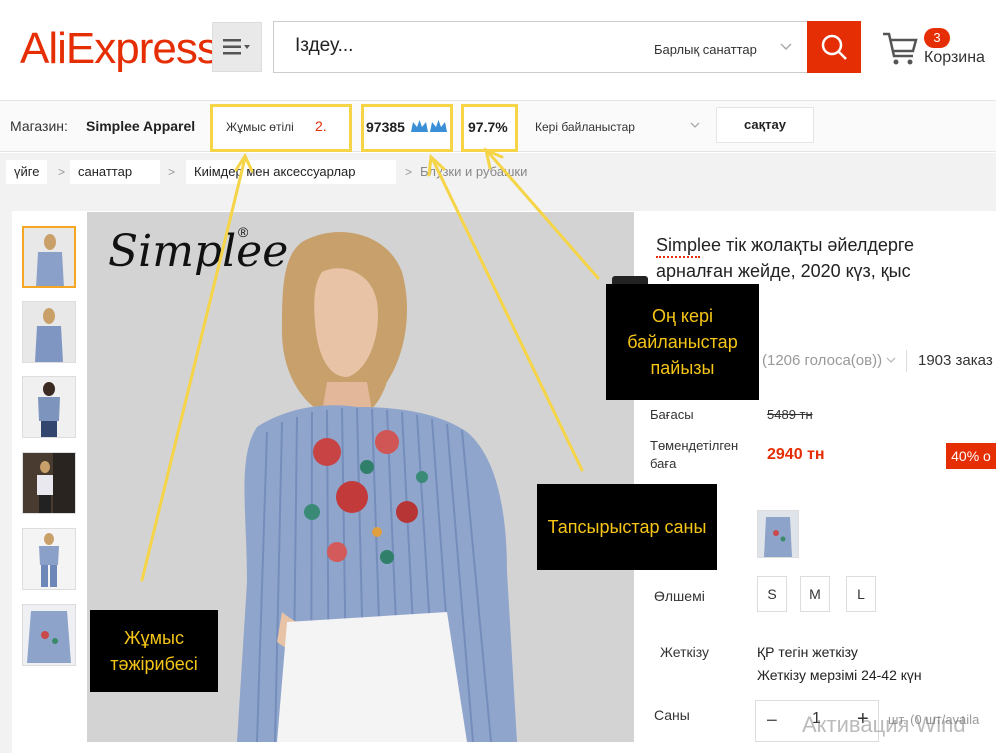 Image resolution: width=996 pixels, height=753 pixels. I want to click on discount-badge: 40% о, so click(971, 456).